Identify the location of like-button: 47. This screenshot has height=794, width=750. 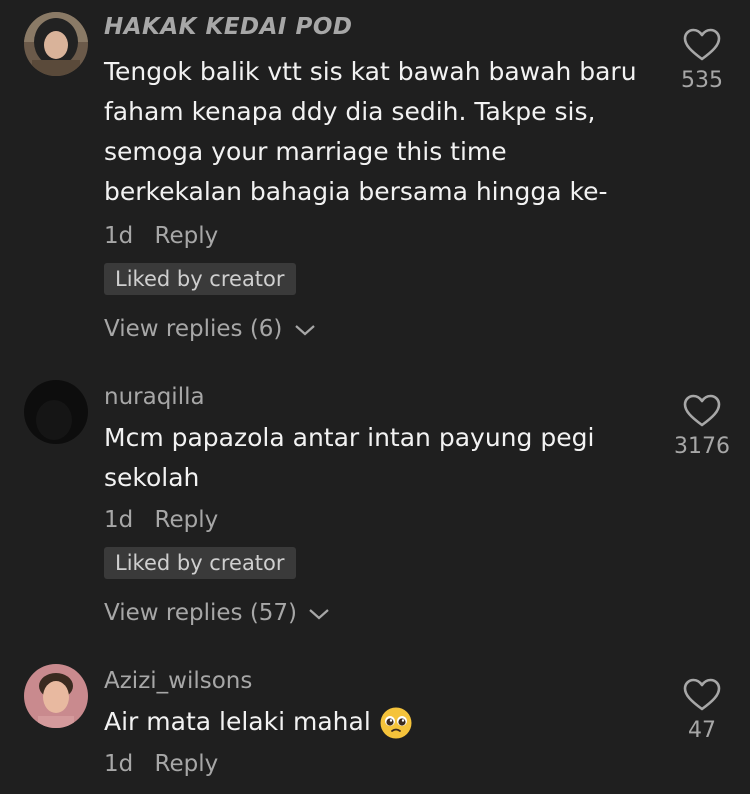
(702, 710).